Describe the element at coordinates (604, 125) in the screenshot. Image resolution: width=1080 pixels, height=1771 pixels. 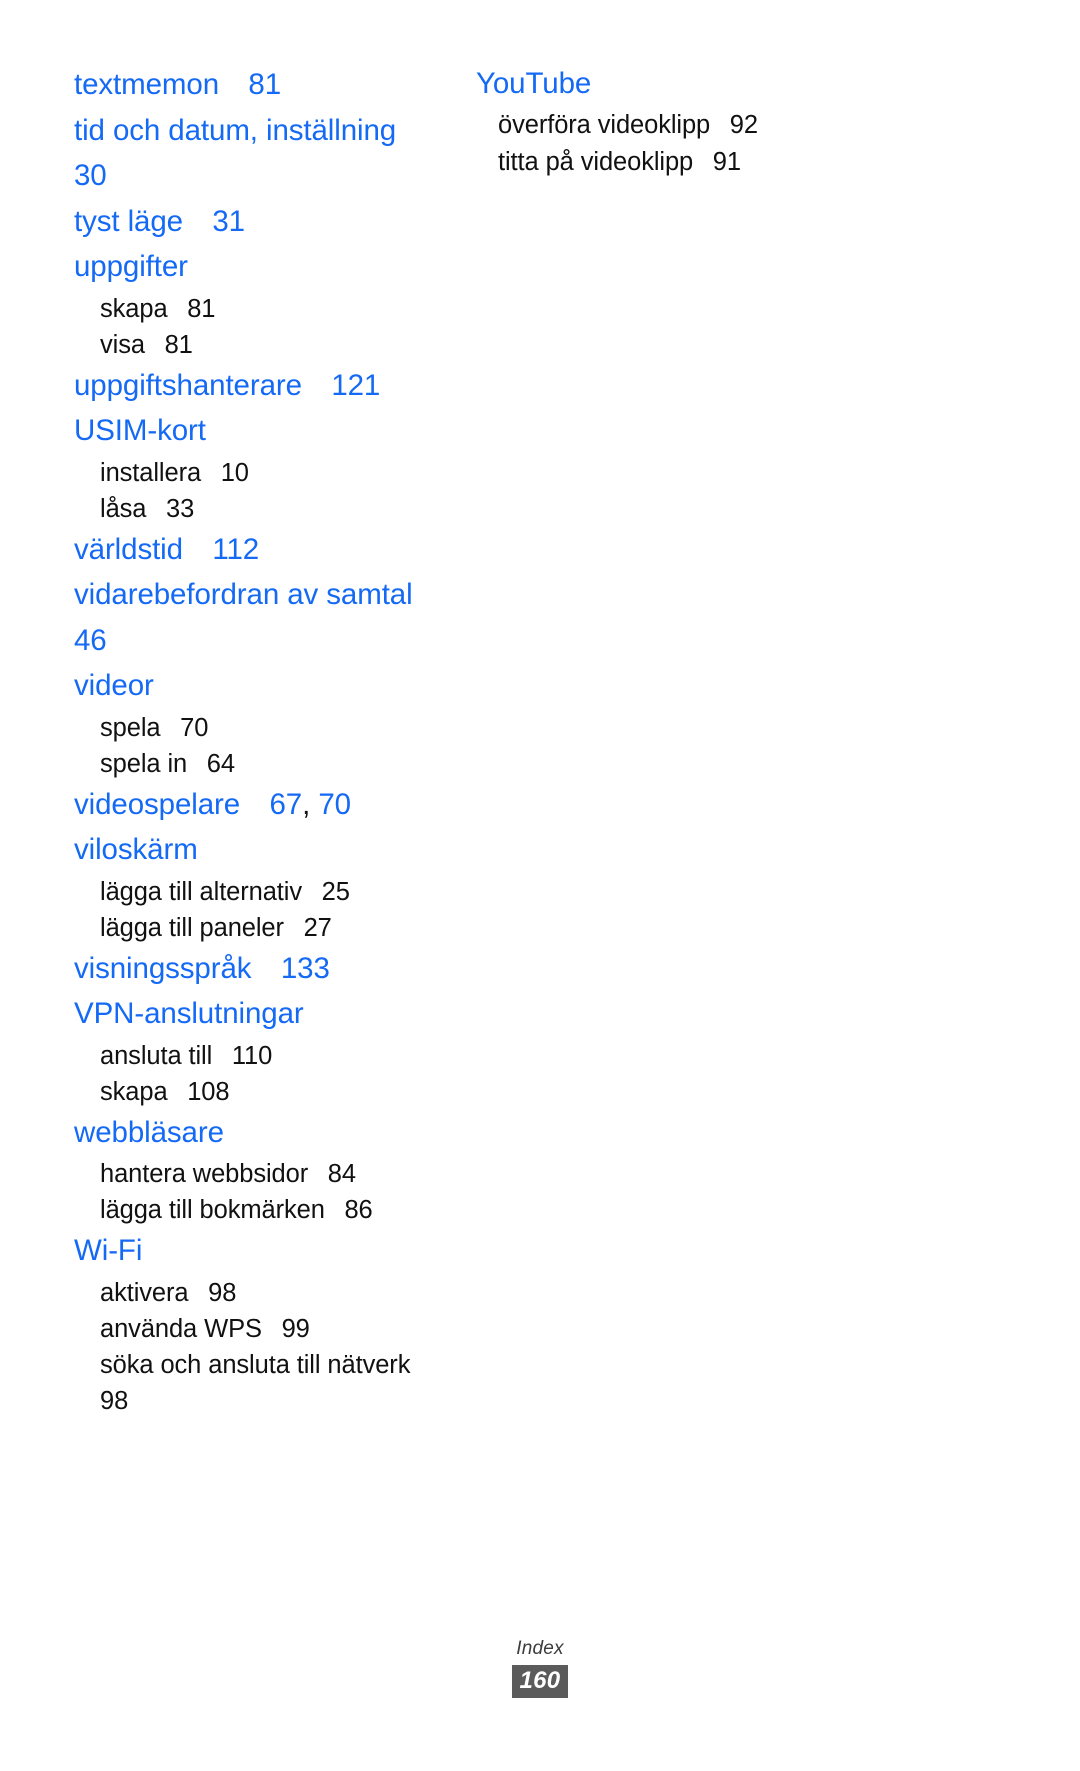
I see `index-subentry-term: överföra videoklipp` at that location.